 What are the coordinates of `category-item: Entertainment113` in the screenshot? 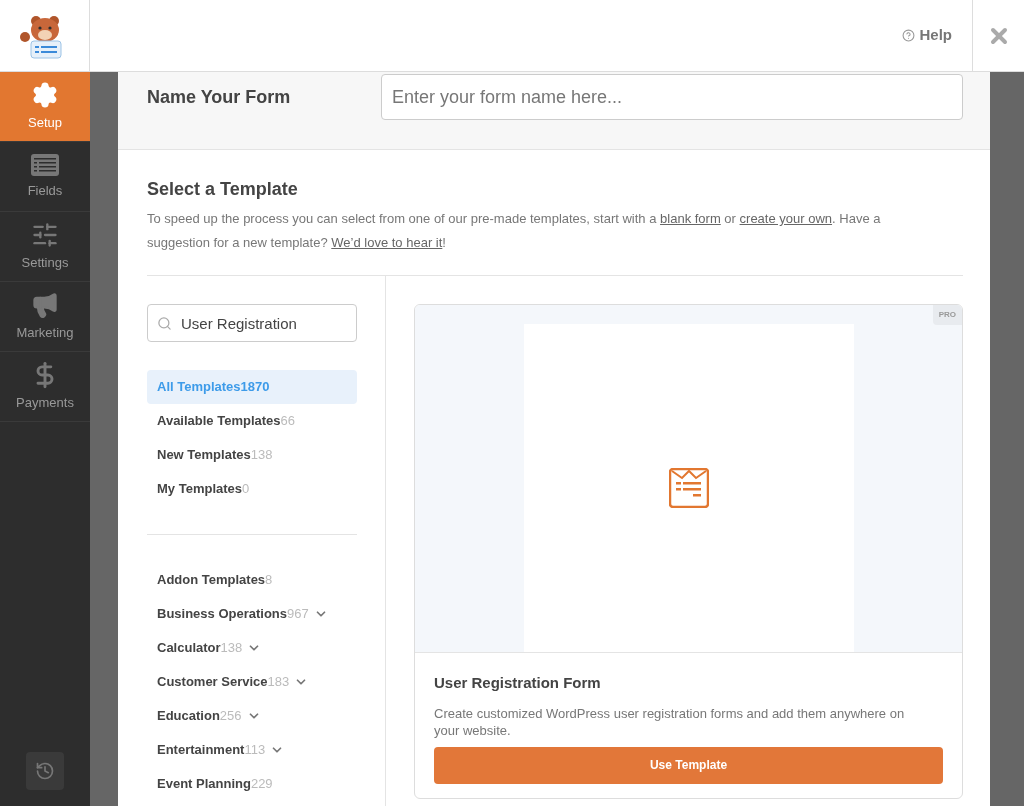 It's located at (252, 750).